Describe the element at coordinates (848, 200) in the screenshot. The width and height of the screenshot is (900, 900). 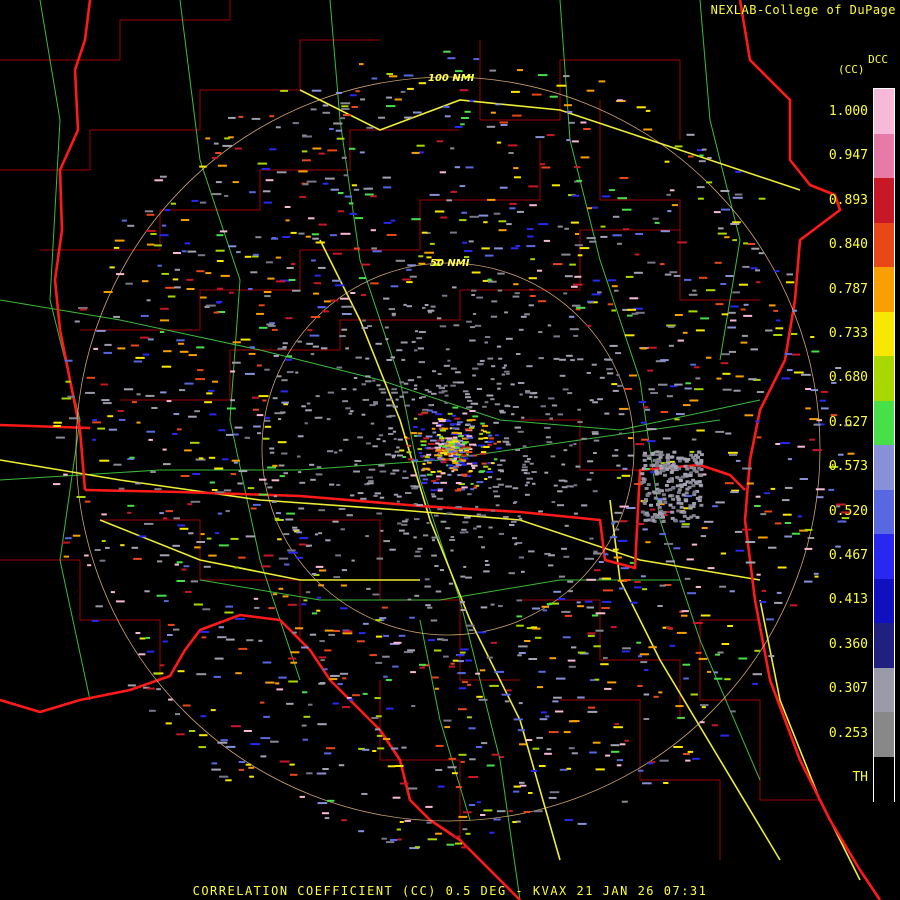
I see `legend-tick-label: 0.893` at that location.